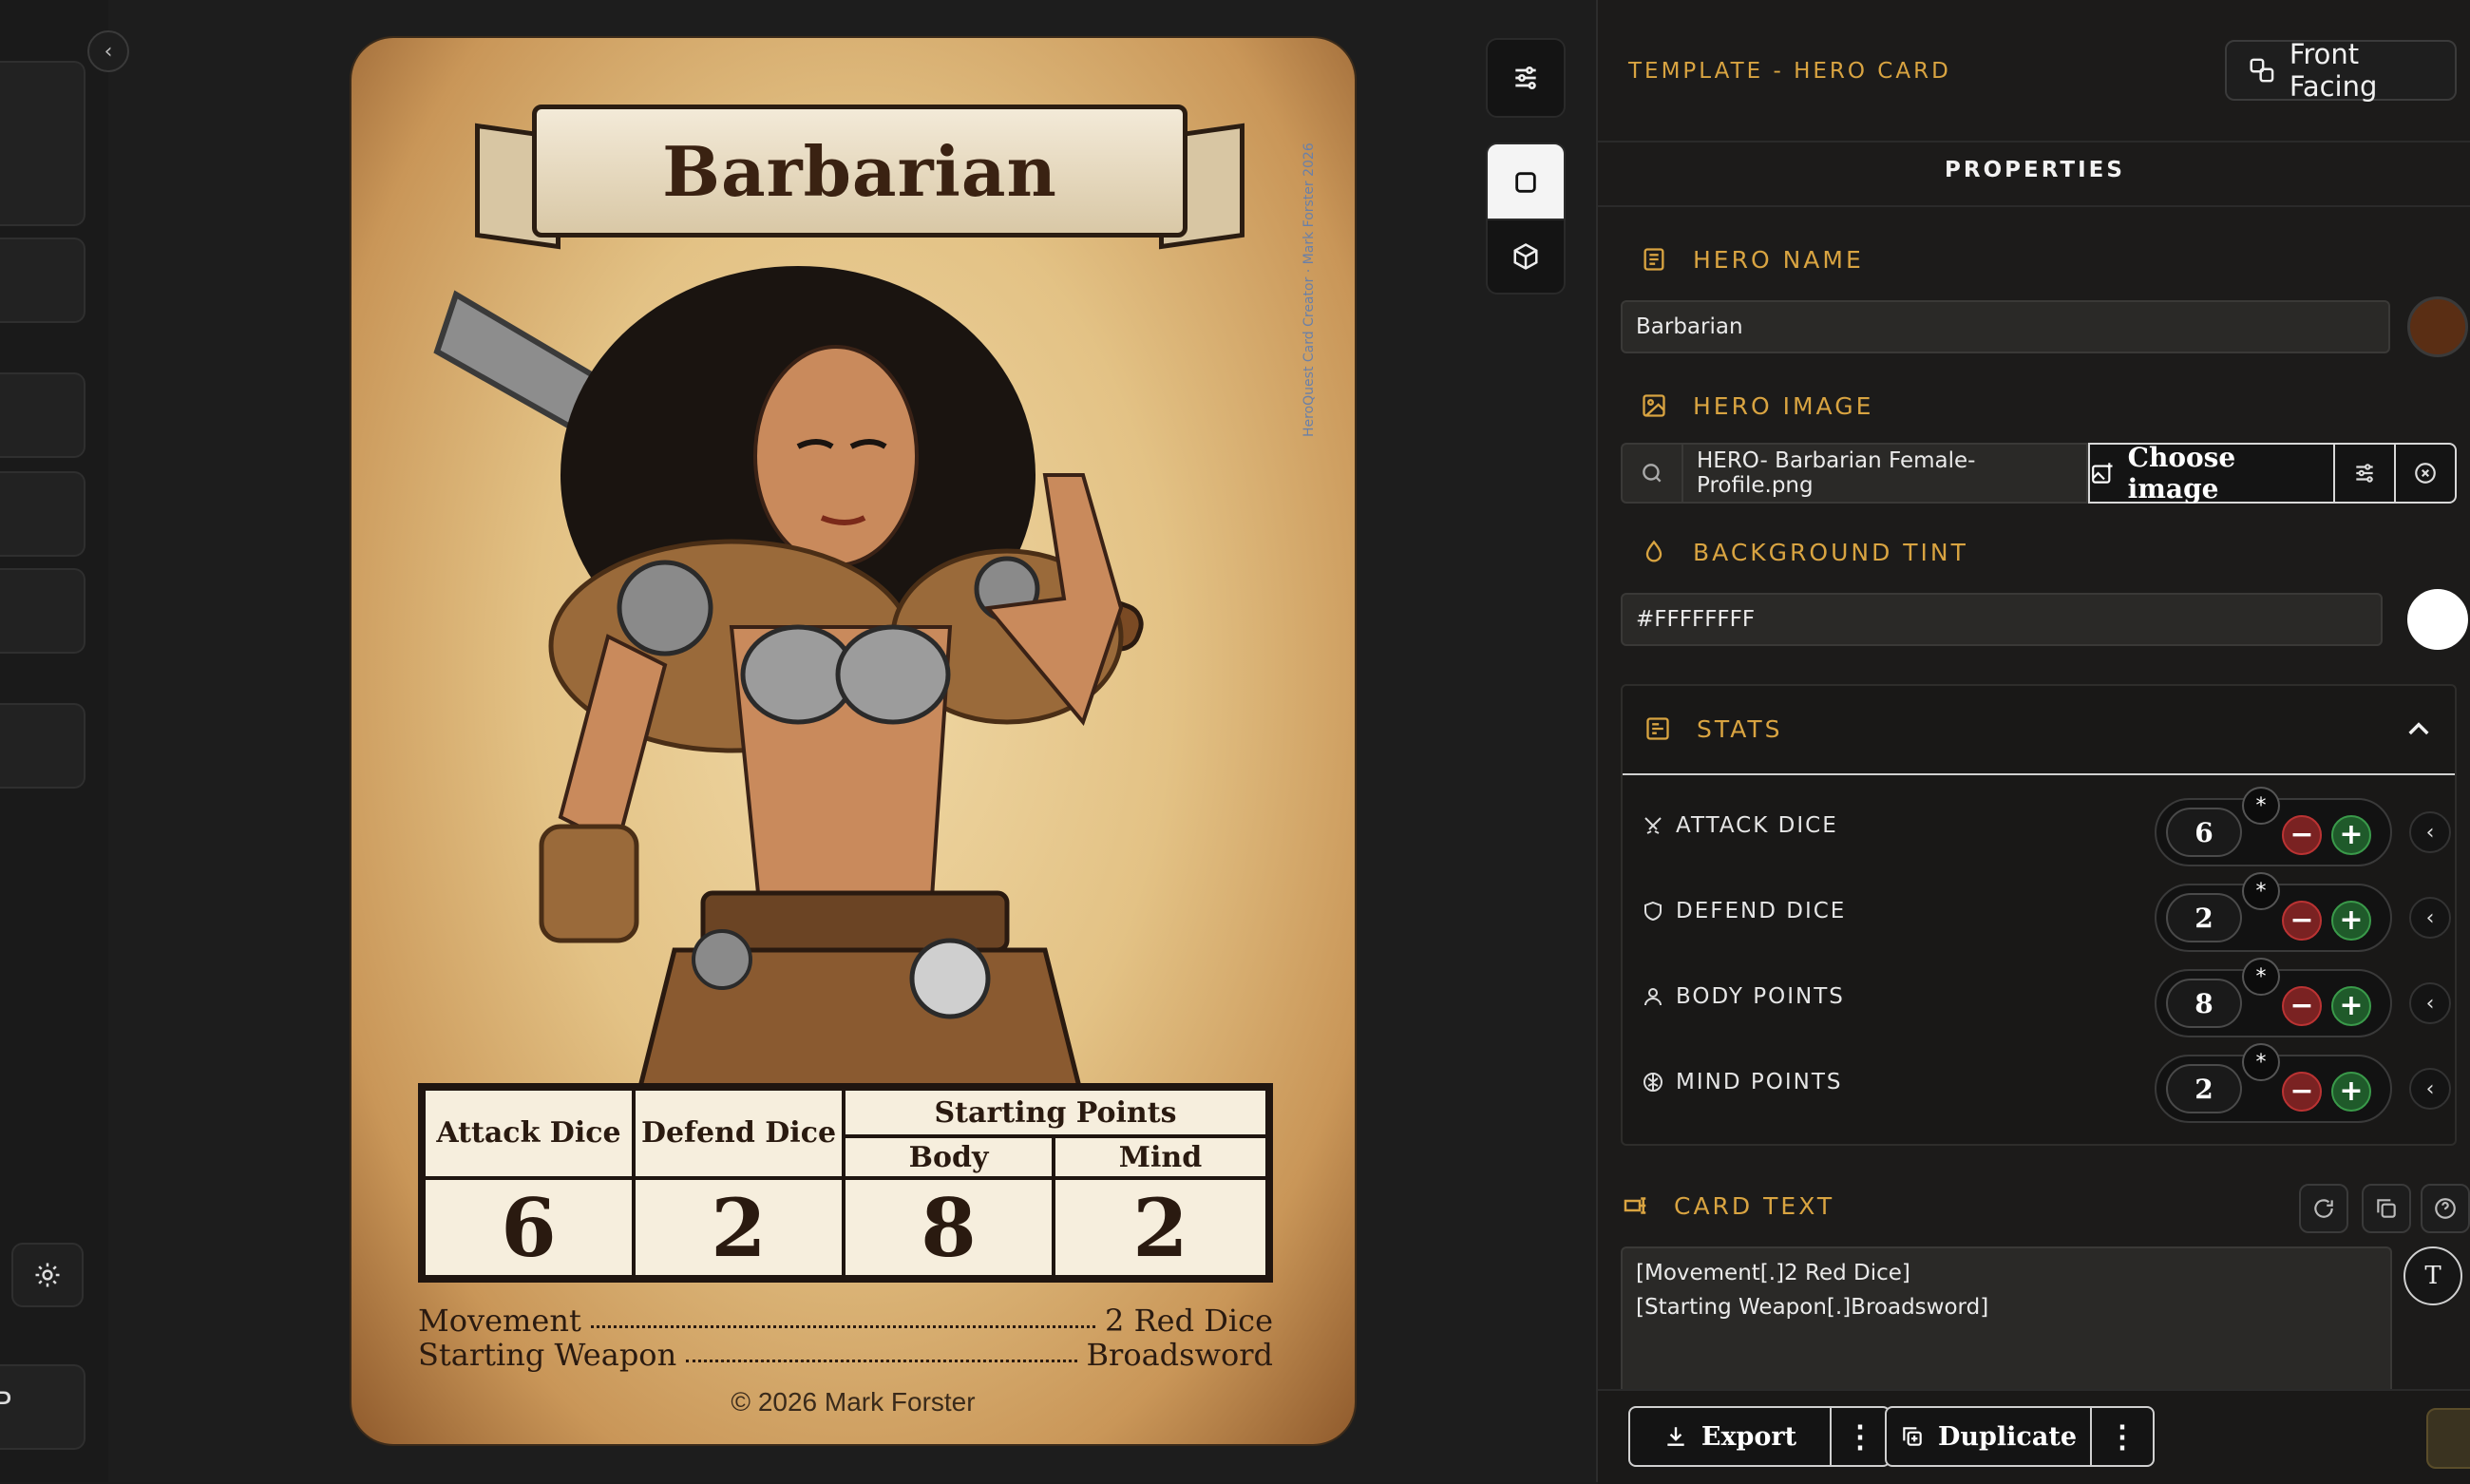 The image size is (2470, 1484). Describe the element at coordinates (2341, 70) in the screenshot. I see `front-facing-button: Front Facing` at that location.